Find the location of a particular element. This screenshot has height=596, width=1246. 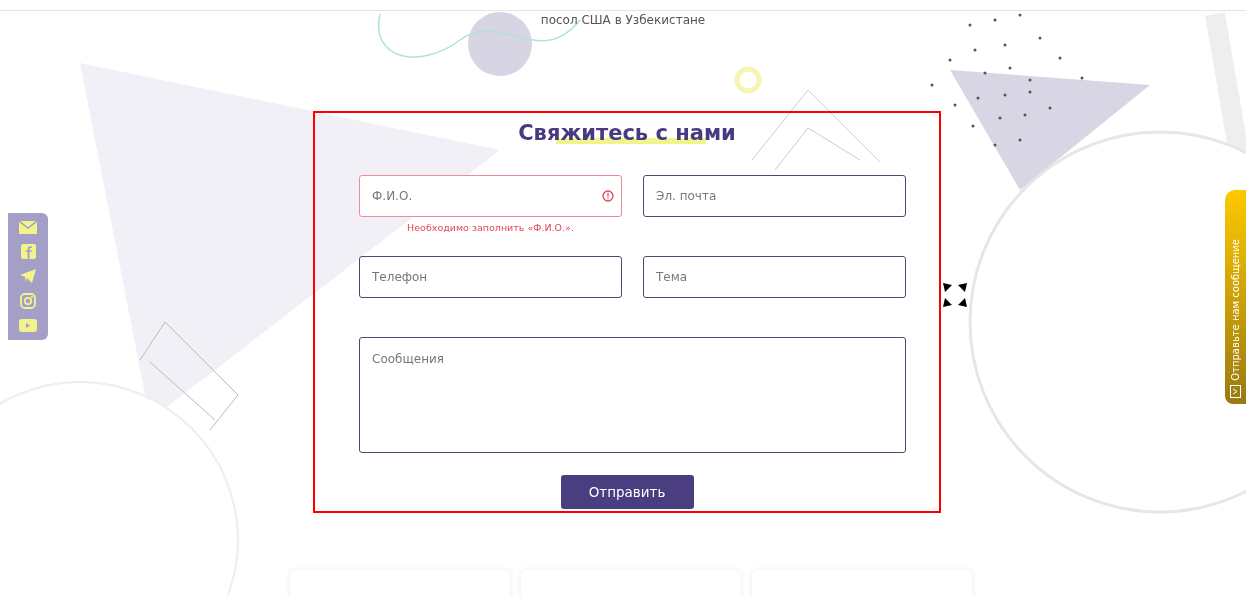

fullscreen-icon is located at coordinates (955, 295).